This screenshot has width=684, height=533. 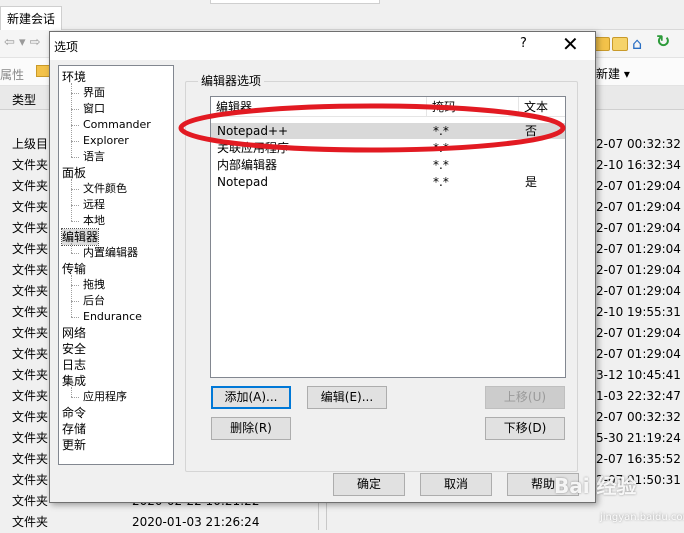 What do you see at coordinates (94, 301) in the screenshot?
I see `tree-item: 后台` at bounding box center [94, 301].